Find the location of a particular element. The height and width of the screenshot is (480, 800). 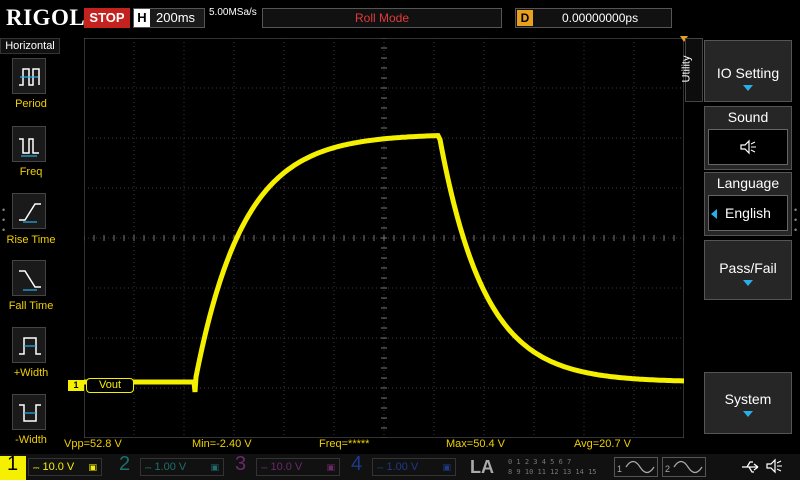

measurement-max: Max=50.4 V is located at coordinates (476, 444).